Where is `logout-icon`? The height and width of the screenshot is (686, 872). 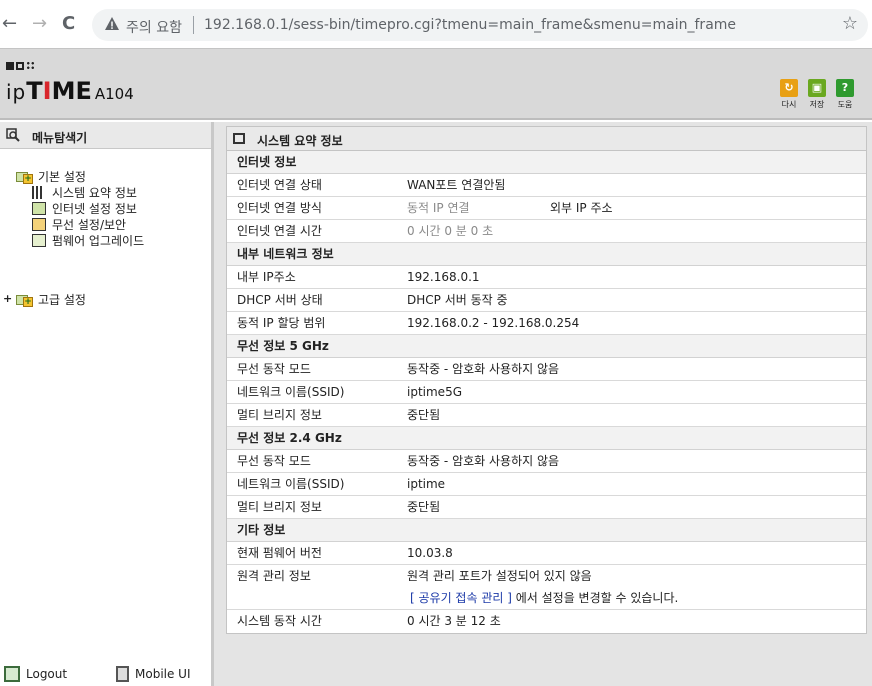
logout-icon is located at coordinates (12, 674).